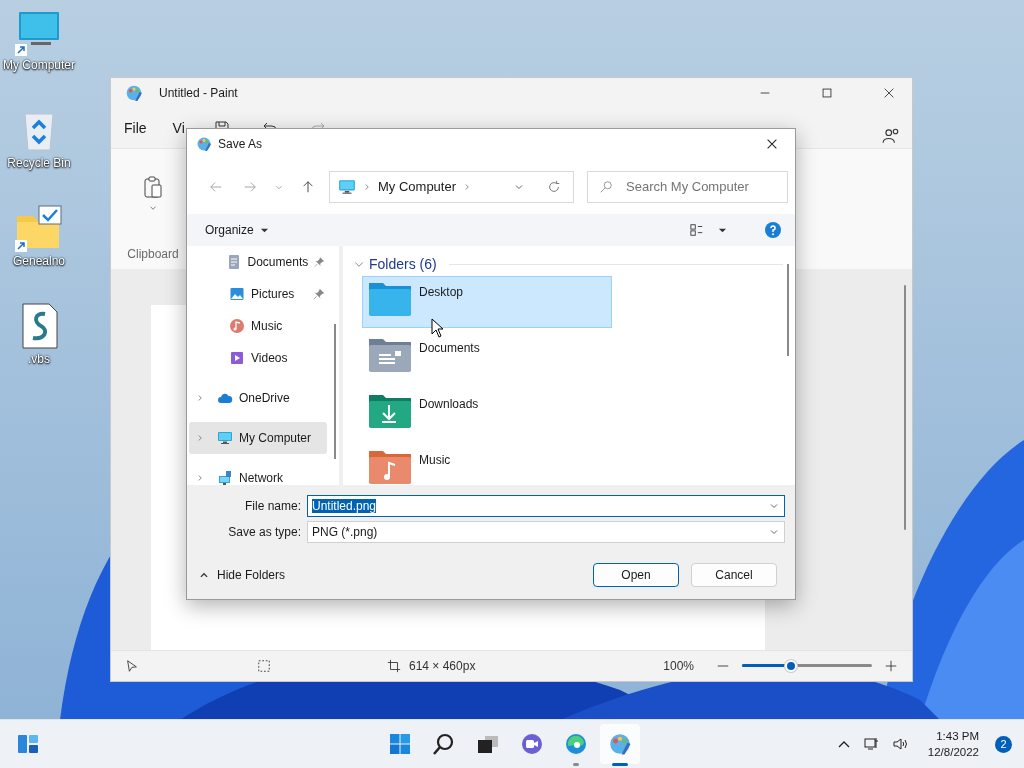 The height and width of the screenshot is (768, 1024). What do you see at coordinates (487, 414) in the screenshot?
I see `folder-item: Downloads` at bounding box center [487, 414].